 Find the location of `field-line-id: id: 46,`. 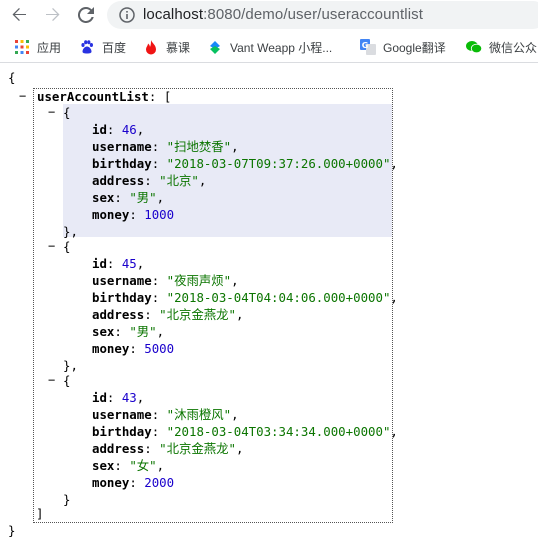

field-line-id: id: 46, is located at coordinates (118, 129).